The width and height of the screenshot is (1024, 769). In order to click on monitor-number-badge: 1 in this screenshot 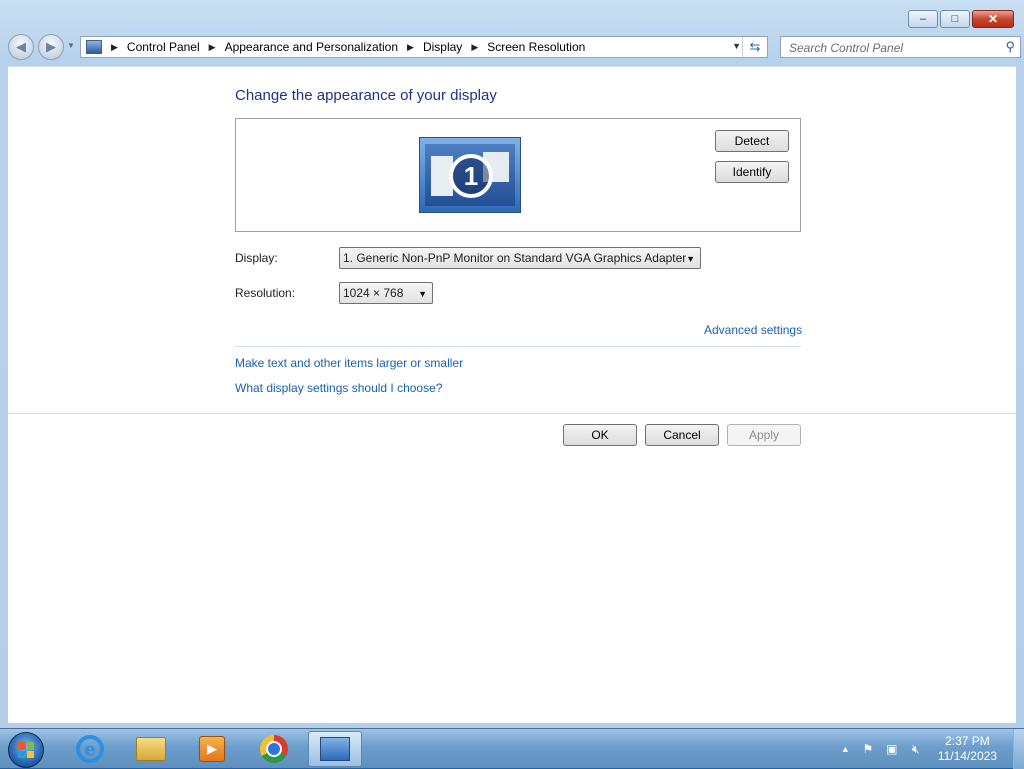, I will do `click(471, 176)`.